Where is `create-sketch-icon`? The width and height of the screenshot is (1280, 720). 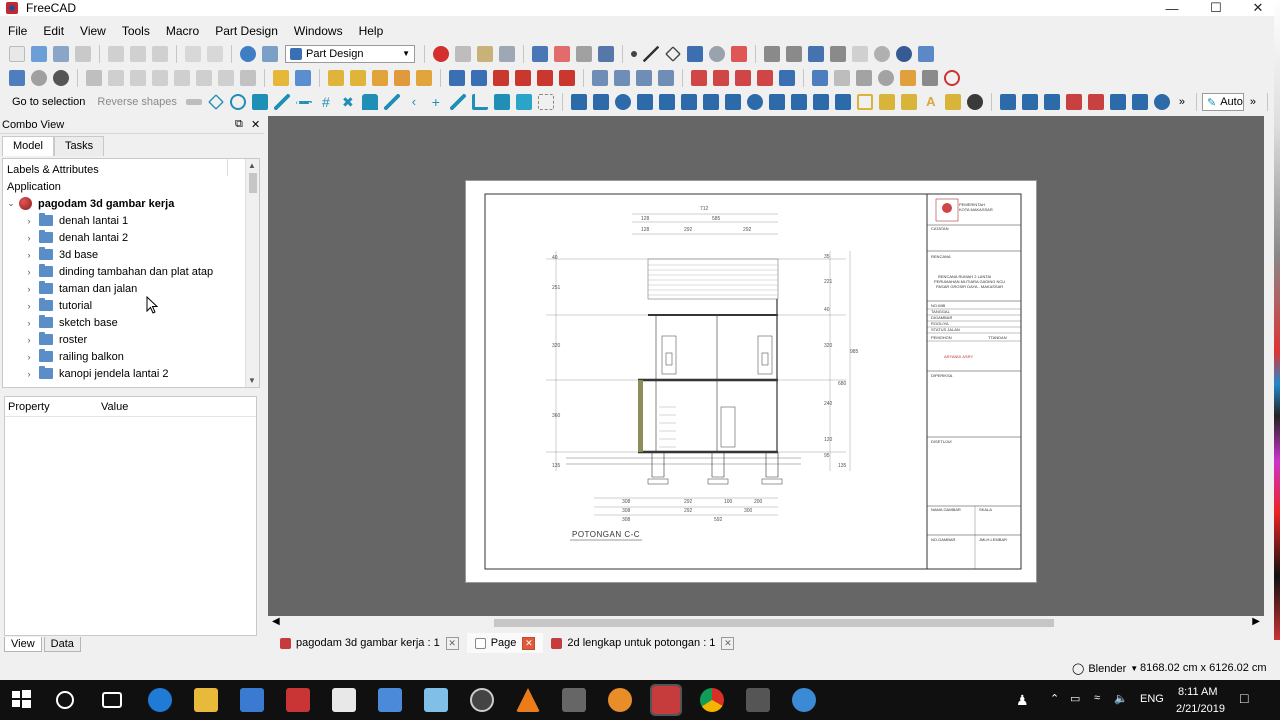
create-sketch-icon is located at coordinates (303, 78).